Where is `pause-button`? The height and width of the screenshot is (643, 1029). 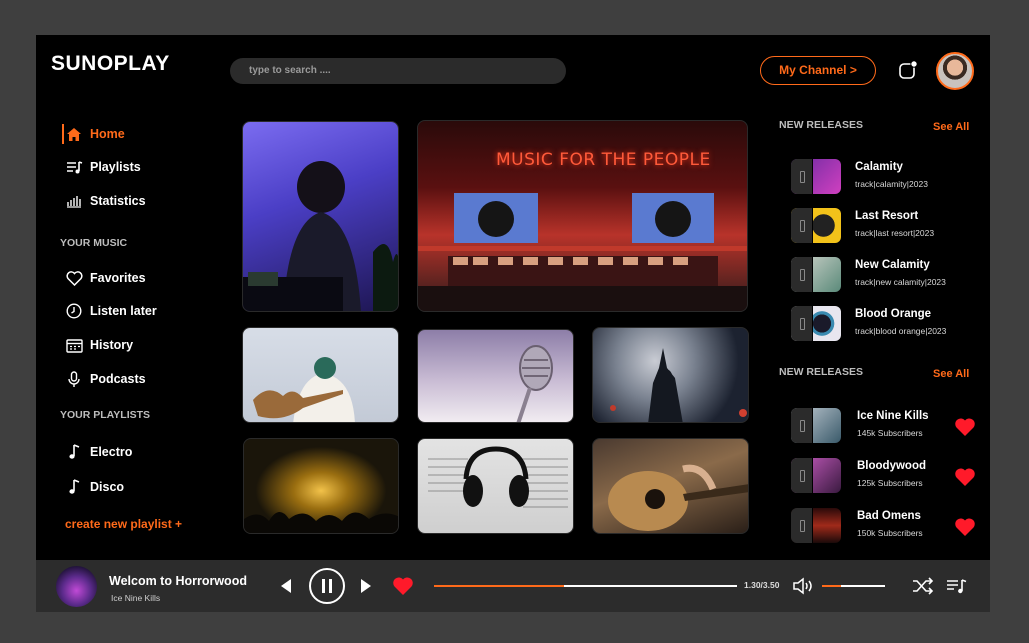
pause-button is located at coordinates (327, 586).